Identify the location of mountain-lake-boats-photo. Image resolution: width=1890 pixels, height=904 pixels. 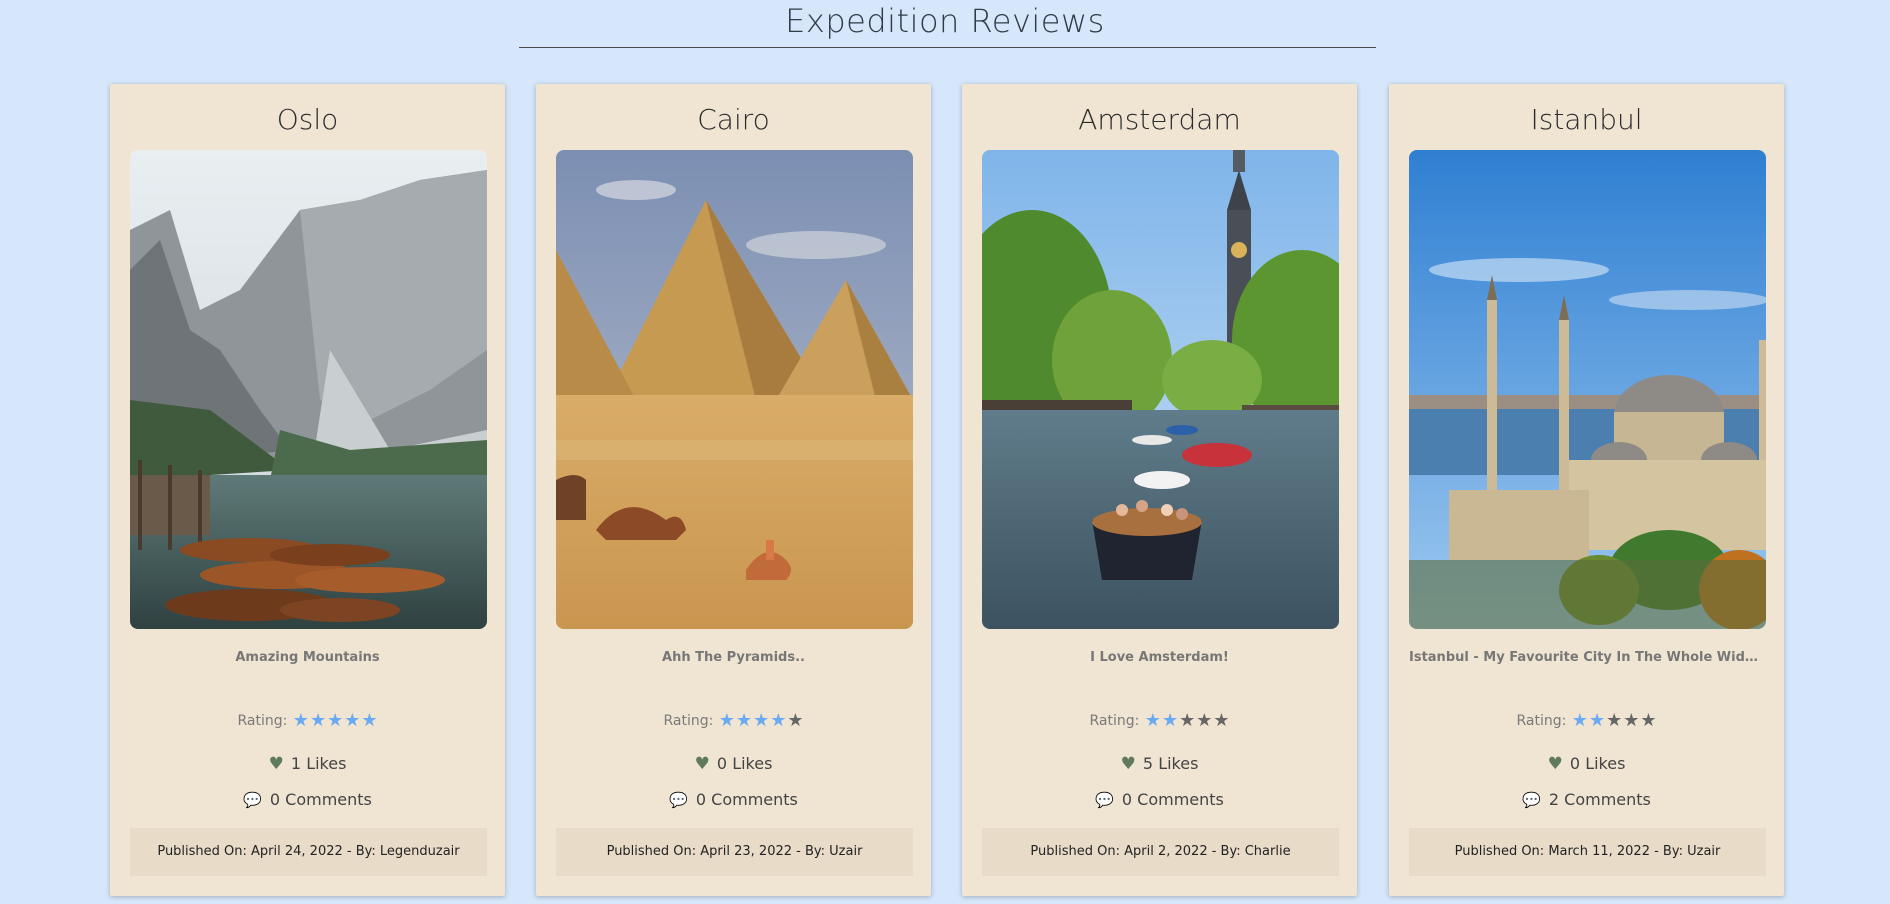
(308, 389).